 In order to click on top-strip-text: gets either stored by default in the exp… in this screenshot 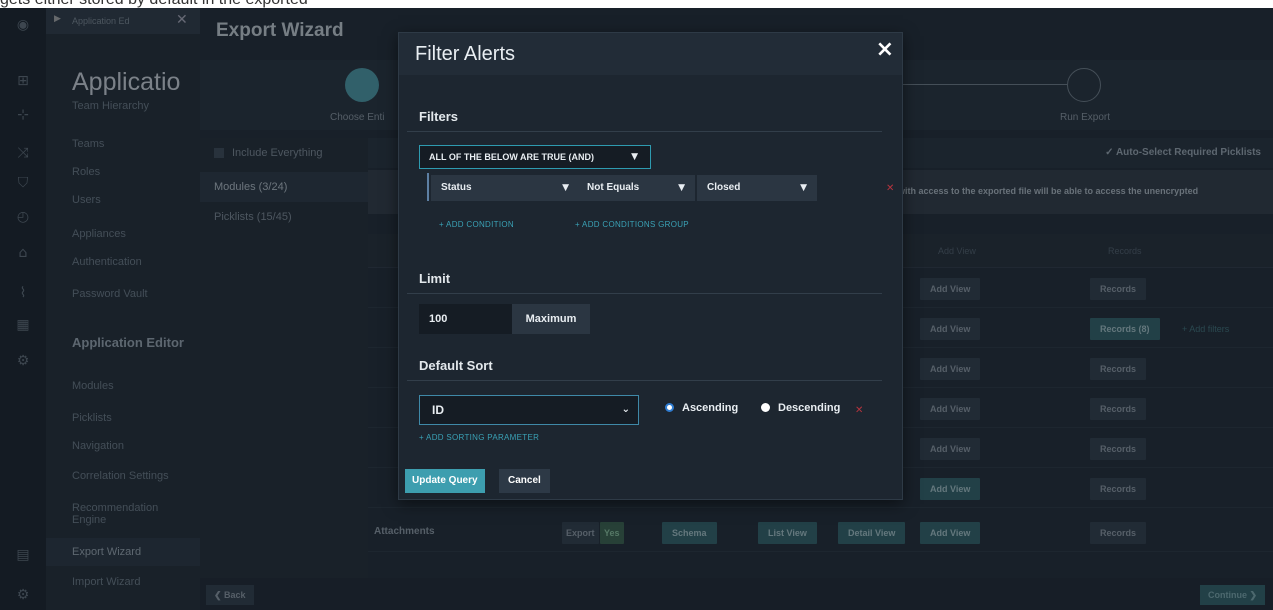, I will do `click(154, 4)`.